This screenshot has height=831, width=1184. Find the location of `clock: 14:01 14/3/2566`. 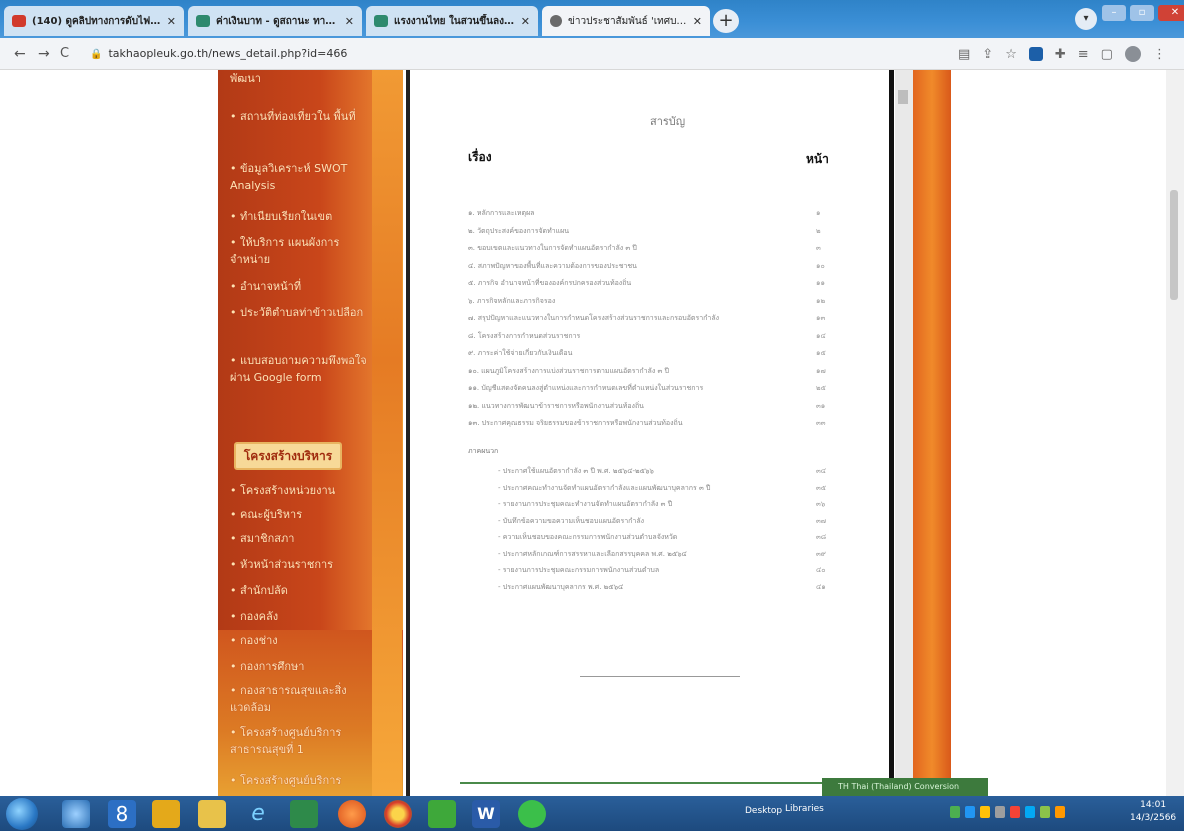

clock: 14:01 14/3/2566 is located at coordinates (1153, 812).